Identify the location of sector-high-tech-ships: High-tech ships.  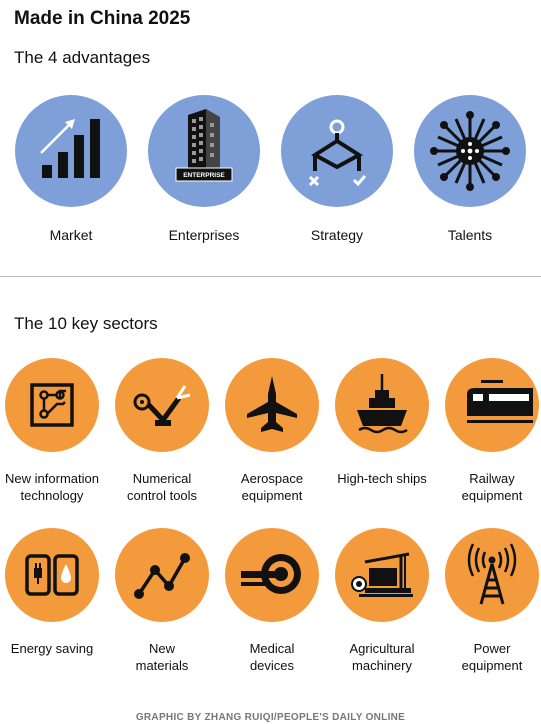
(382, 422).